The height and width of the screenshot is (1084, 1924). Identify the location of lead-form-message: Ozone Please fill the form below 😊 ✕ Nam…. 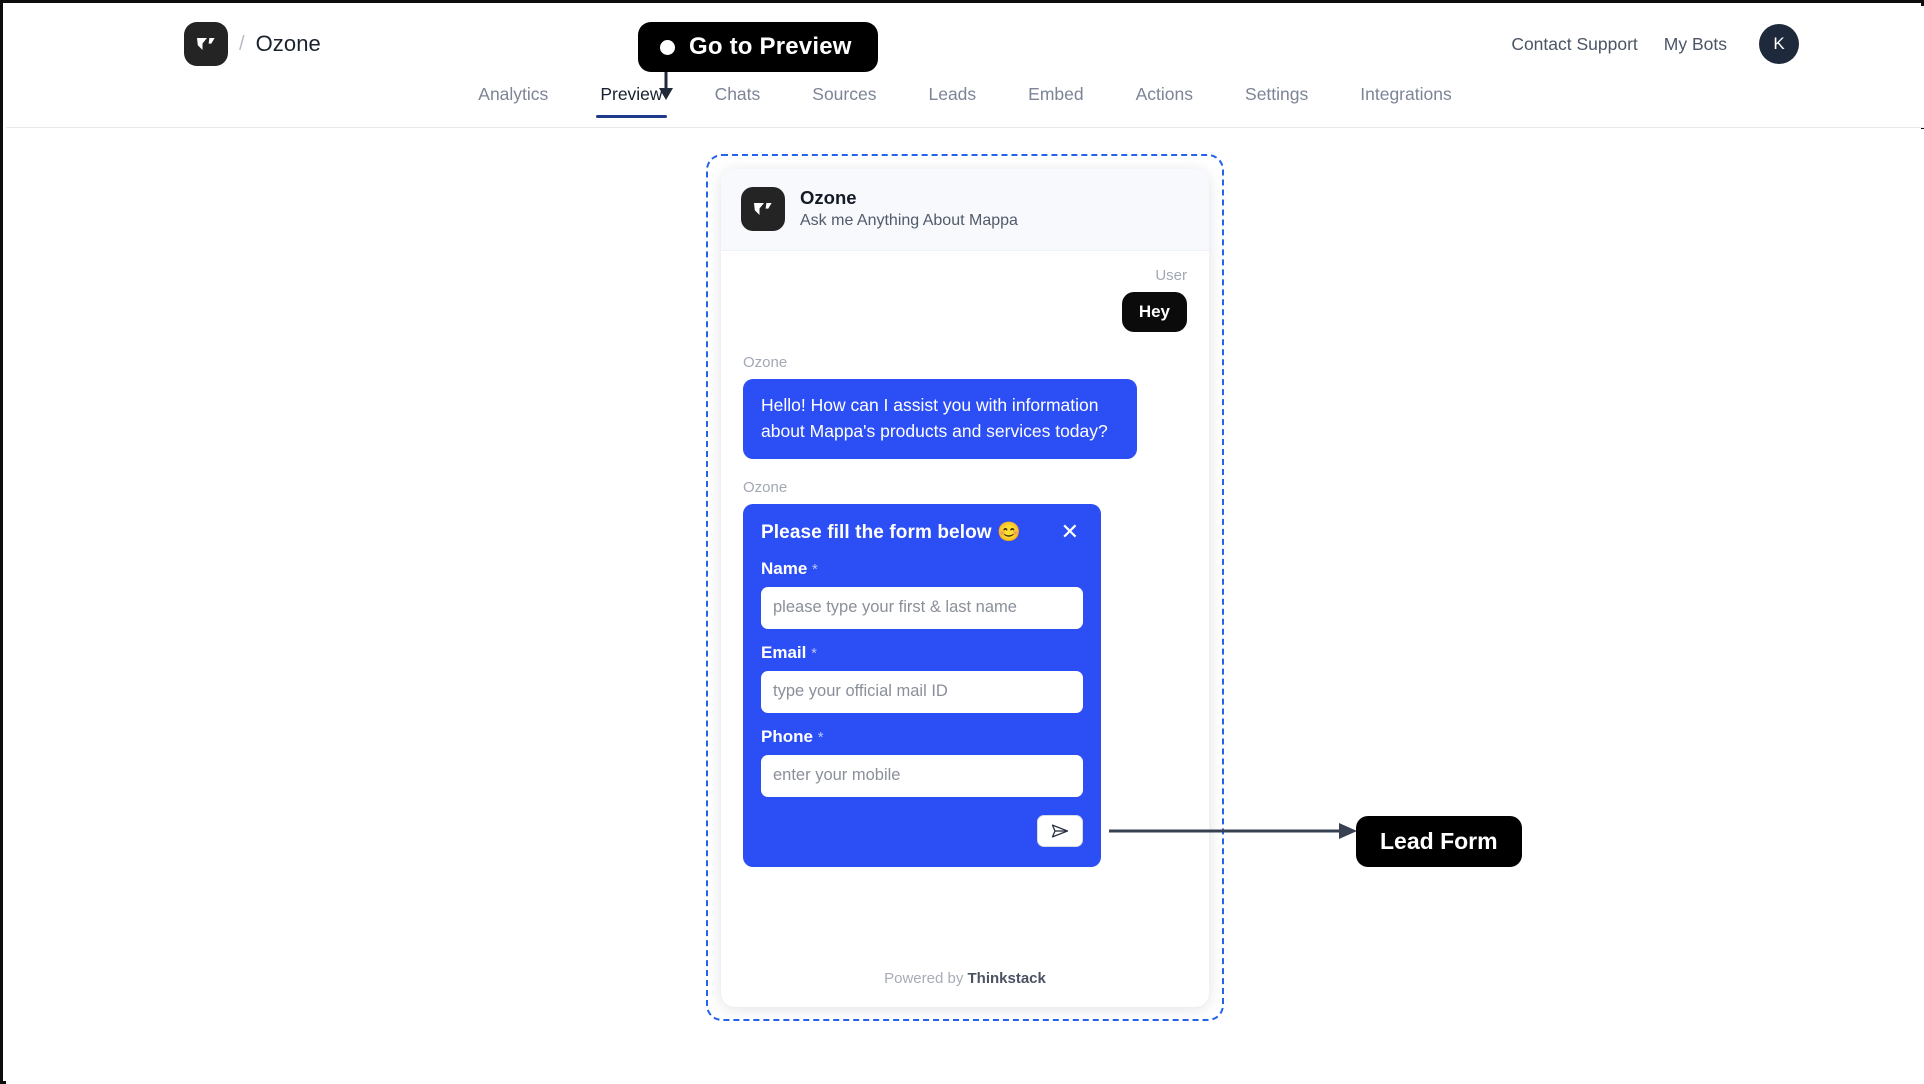
(965, 673).